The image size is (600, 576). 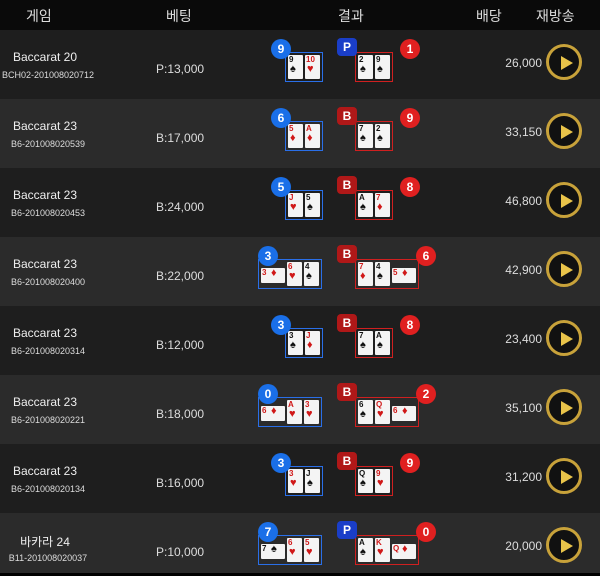 I want to click on game-round-id: B6-201008020539, so click(x=48, y=144).